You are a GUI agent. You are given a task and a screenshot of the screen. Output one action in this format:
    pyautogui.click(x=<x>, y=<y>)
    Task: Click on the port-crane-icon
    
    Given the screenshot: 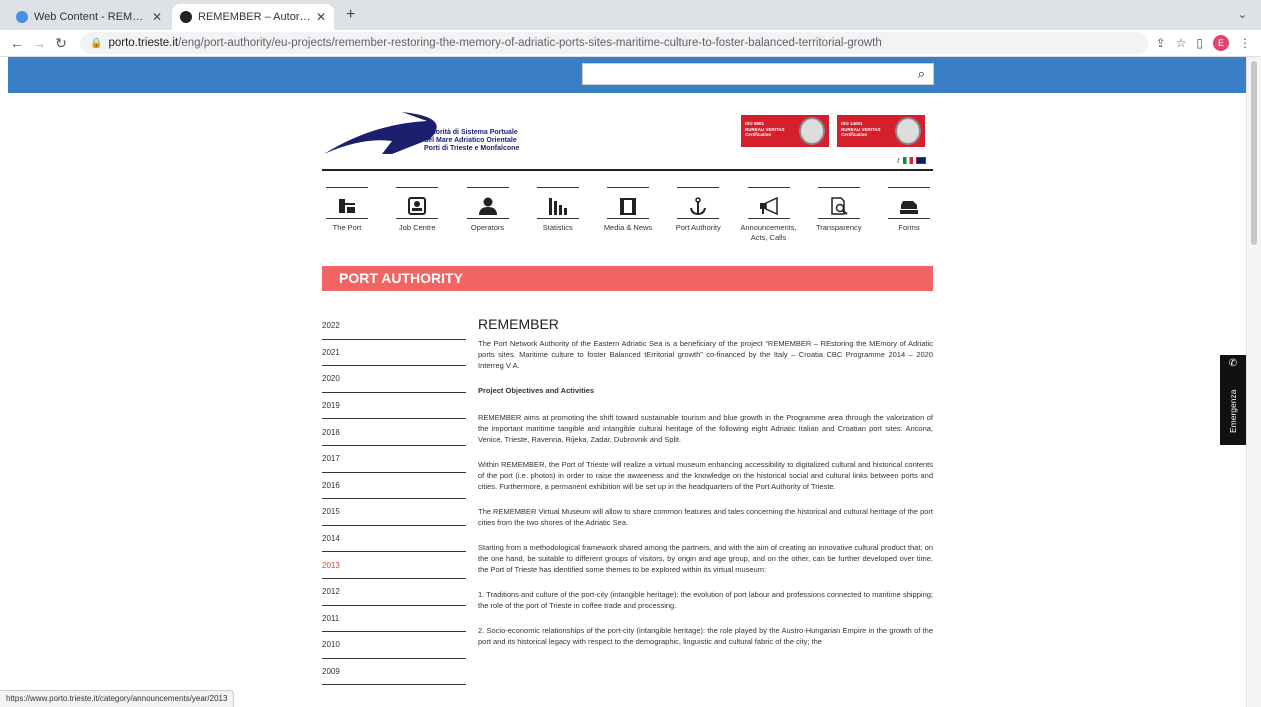 What is the action you would take?
    pyautogui.click(x=347, y=206)
    